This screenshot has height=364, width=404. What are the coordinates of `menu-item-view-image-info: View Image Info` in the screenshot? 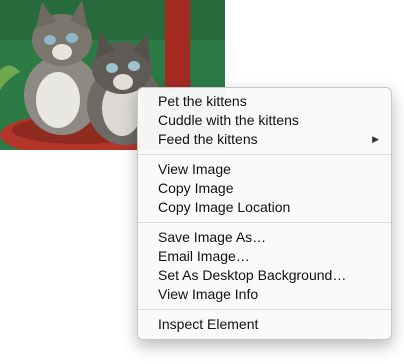 It's located at (264, 294).